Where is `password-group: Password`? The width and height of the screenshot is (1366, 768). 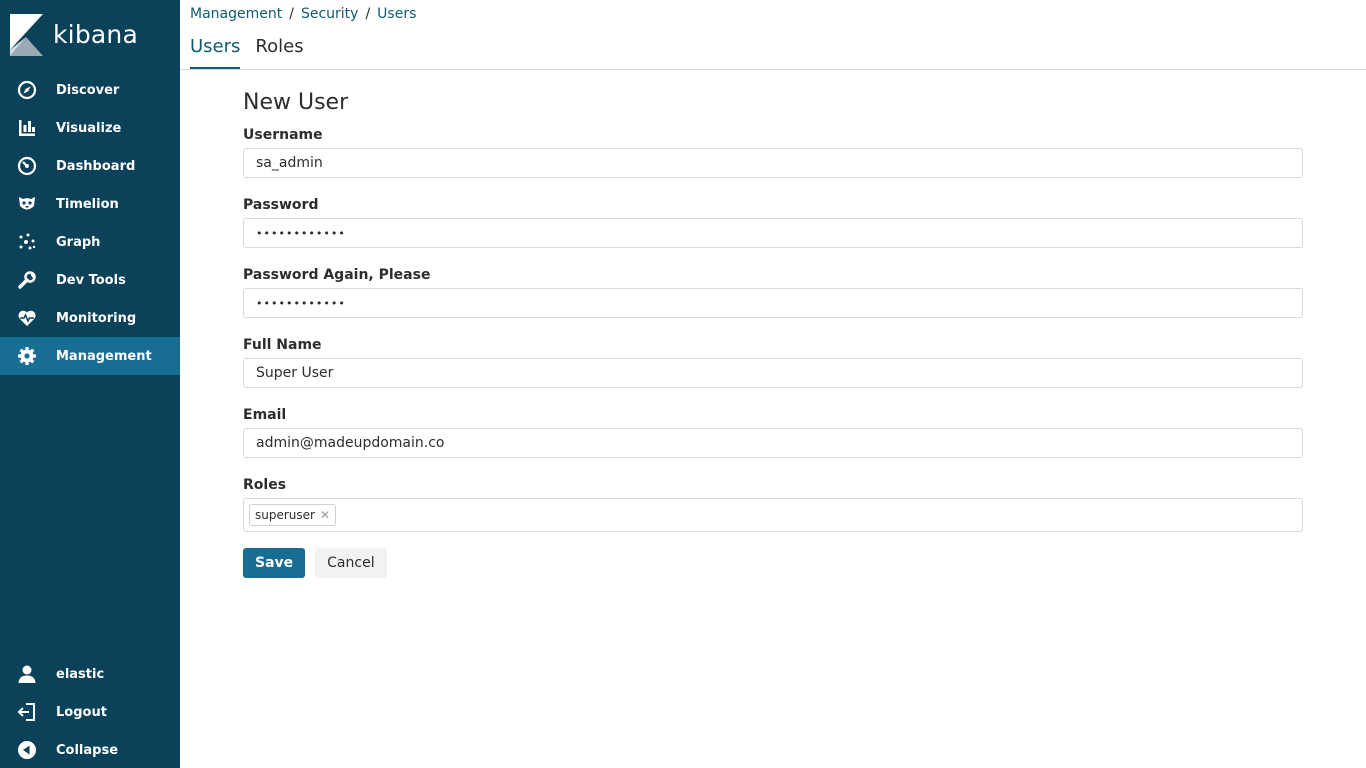
password-group: Password is located at coordinates (773, 222).